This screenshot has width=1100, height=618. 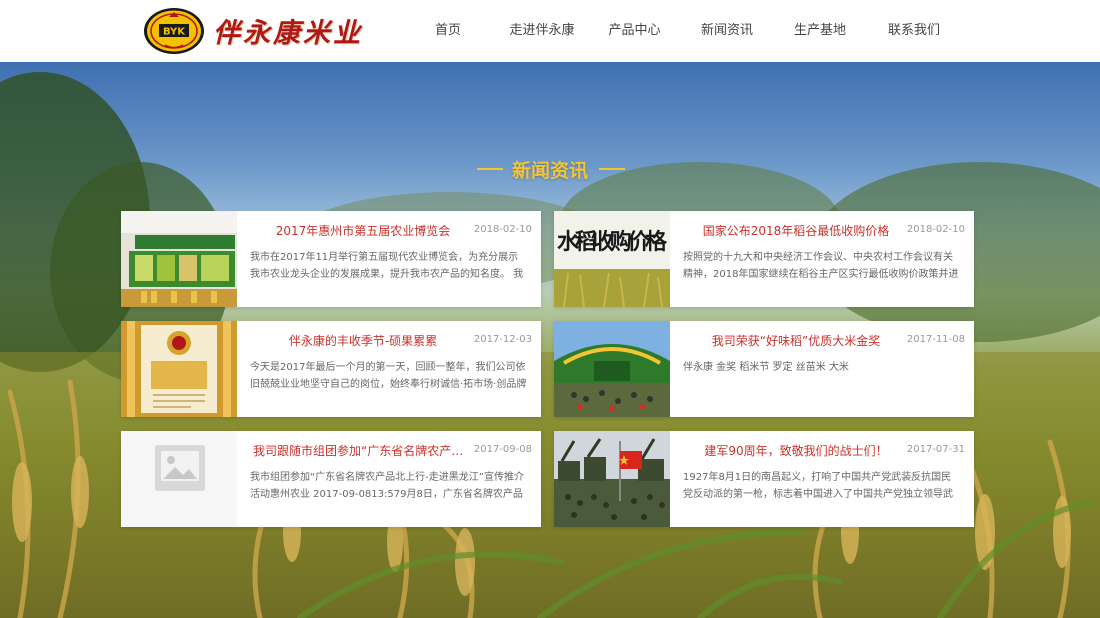 I want to click on logo-badge-text: BYK, so click(x=174, y=31).